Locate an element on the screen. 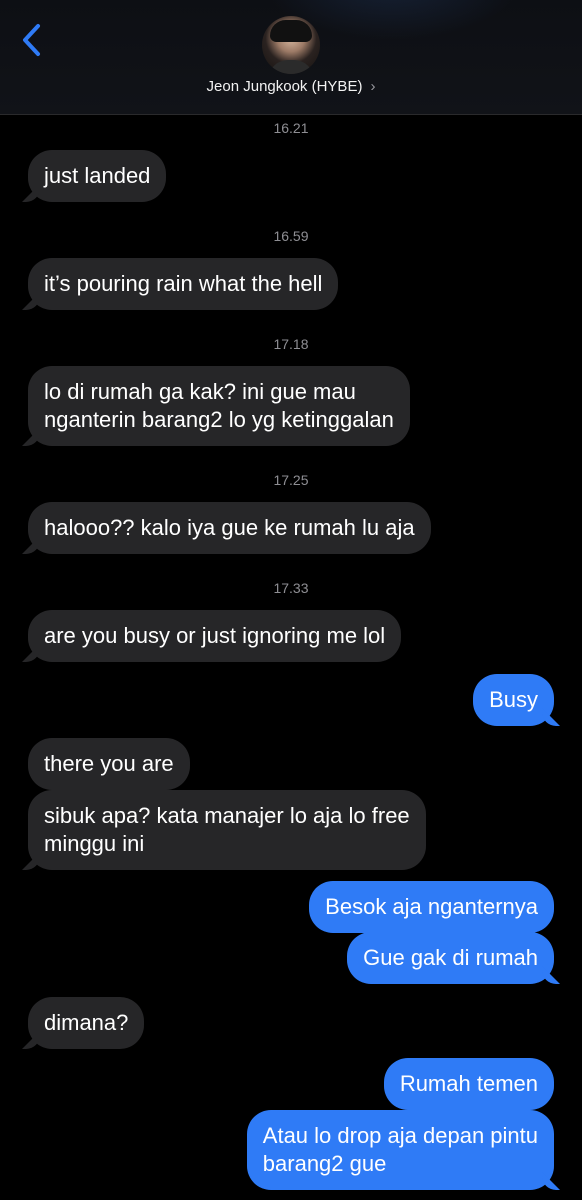 The image size is (582, 1200). message-line: nganterin barang2 lo yg ketinggalan is located at coordinates (219, 419).